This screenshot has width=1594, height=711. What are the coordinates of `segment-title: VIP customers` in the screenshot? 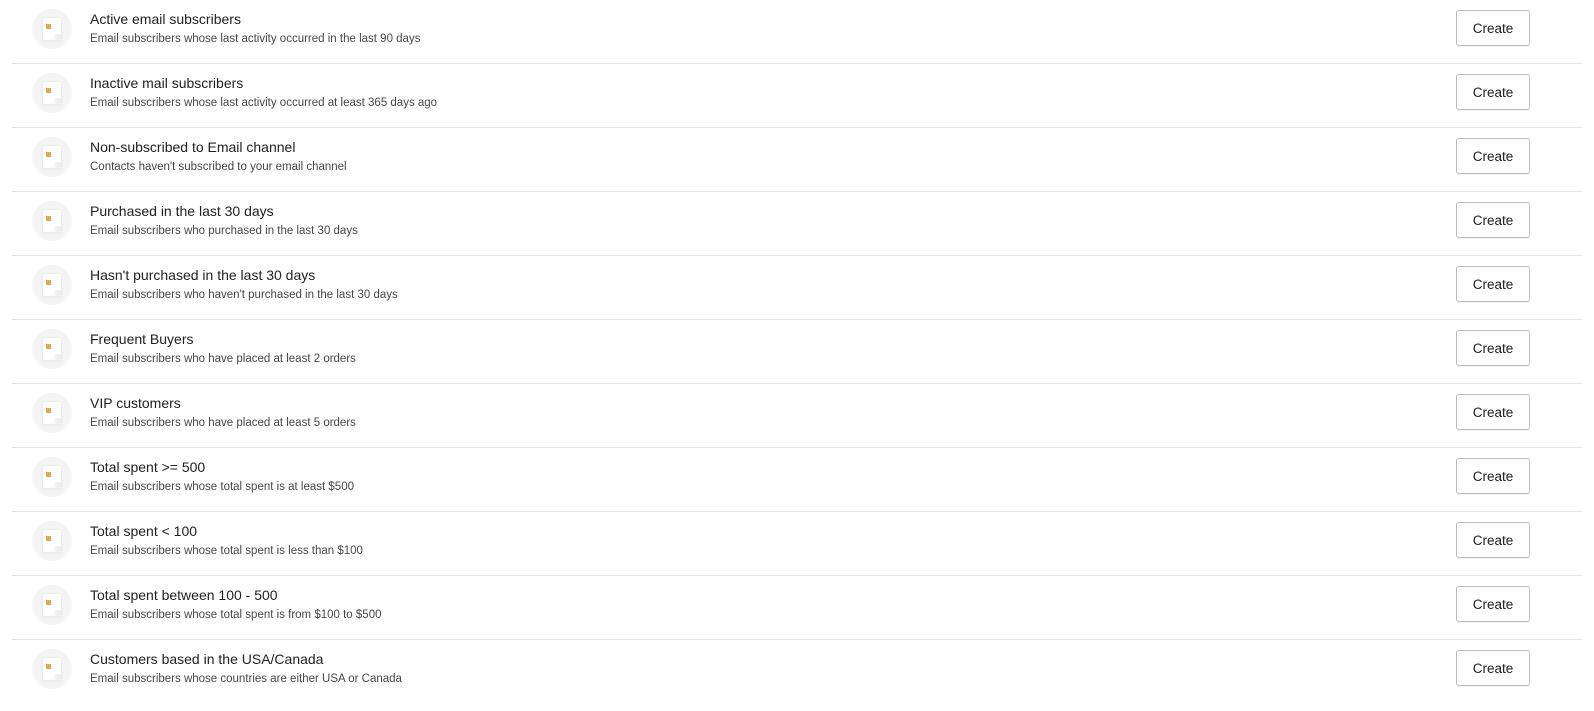 It's located at (135, 403).